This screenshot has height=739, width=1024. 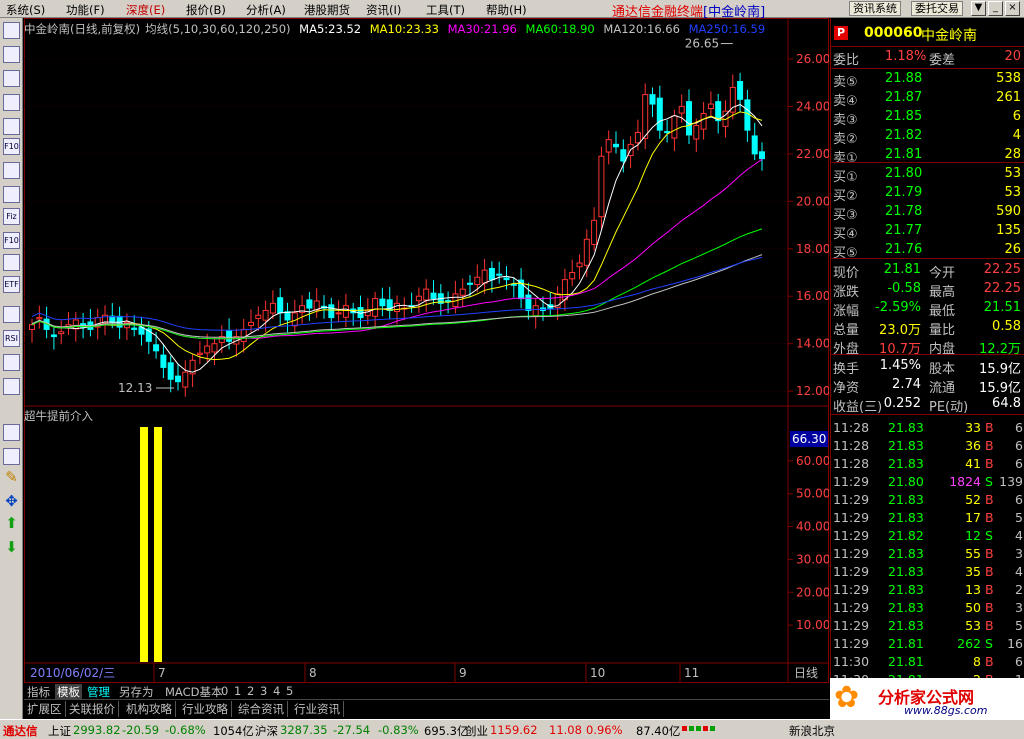 I want to click on down-arrow-icon: ⬇, so click(x=11, y=548).